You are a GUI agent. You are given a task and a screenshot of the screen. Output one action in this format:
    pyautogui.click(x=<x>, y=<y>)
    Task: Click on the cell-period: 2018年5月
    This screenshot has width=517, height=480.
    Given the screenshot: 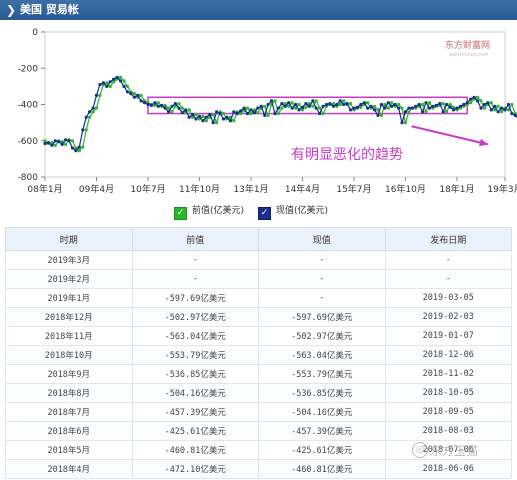 What is the action you would take?
    pyautogui.click(x=69, y=450)
    